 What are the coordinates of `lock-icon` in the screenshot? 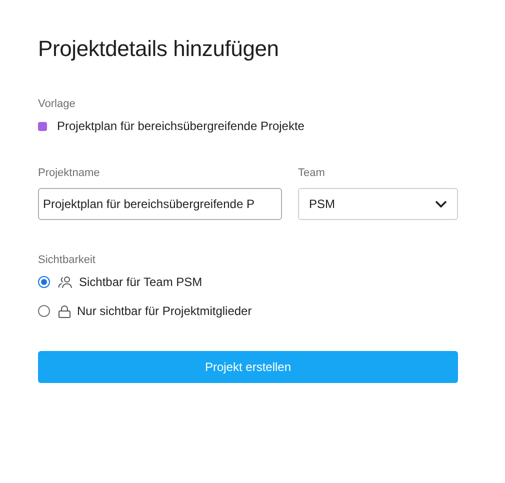 It's located at (64, 311).